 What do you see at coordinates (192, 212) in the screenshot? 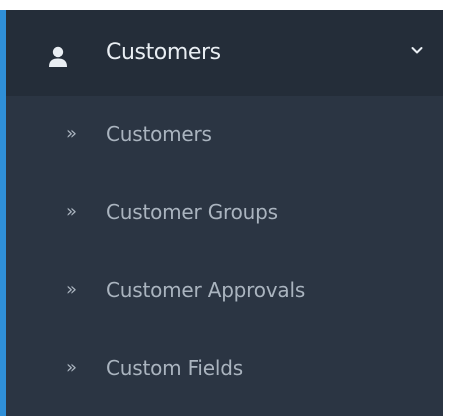
I see `submenu-item-label: Customer Groups` at bounding box center [192, 212].